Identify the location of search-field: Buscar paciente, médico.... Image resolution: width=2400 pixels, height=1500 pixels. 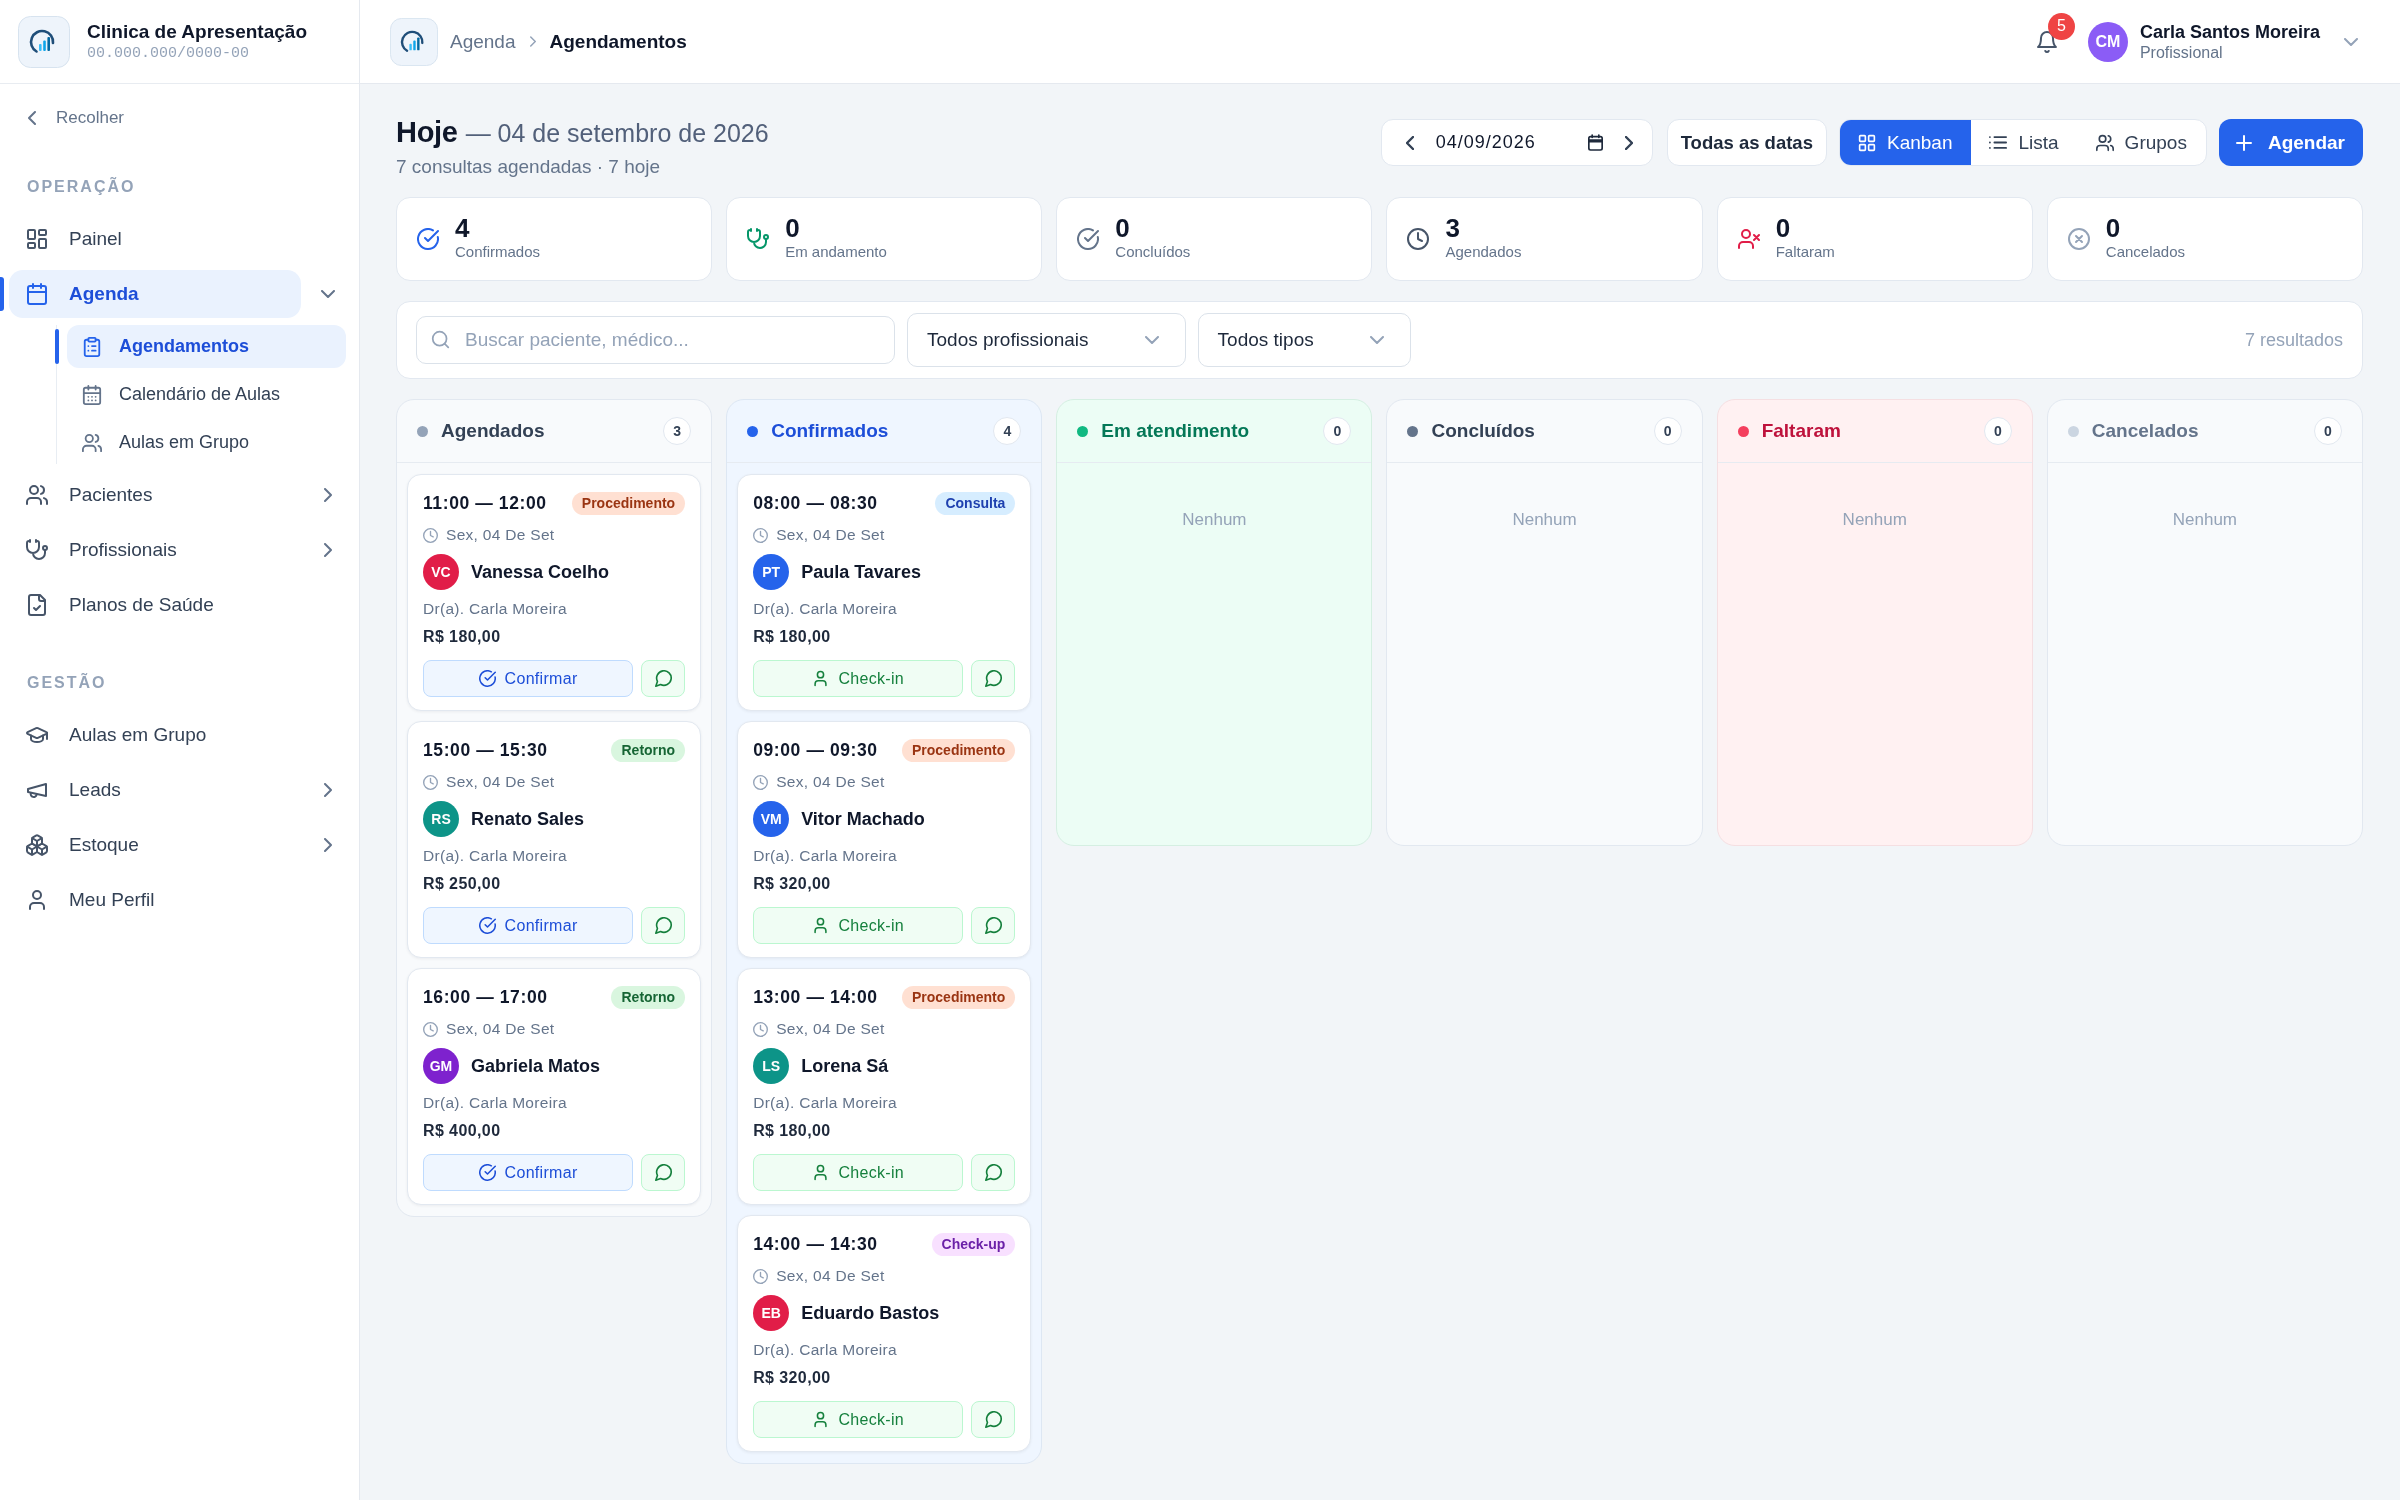
(655, 340).